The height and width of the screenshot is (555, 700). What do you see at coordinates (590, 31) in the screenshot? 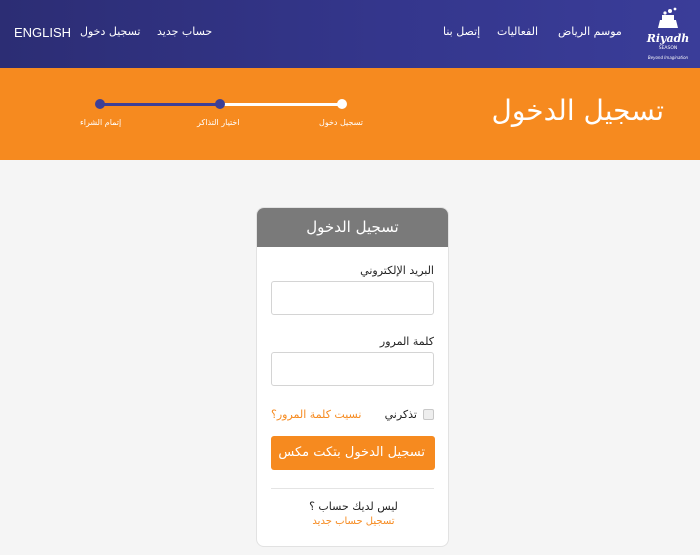
I see `nav-season-link: موسم الرياض` at bounding box center [590, 31].